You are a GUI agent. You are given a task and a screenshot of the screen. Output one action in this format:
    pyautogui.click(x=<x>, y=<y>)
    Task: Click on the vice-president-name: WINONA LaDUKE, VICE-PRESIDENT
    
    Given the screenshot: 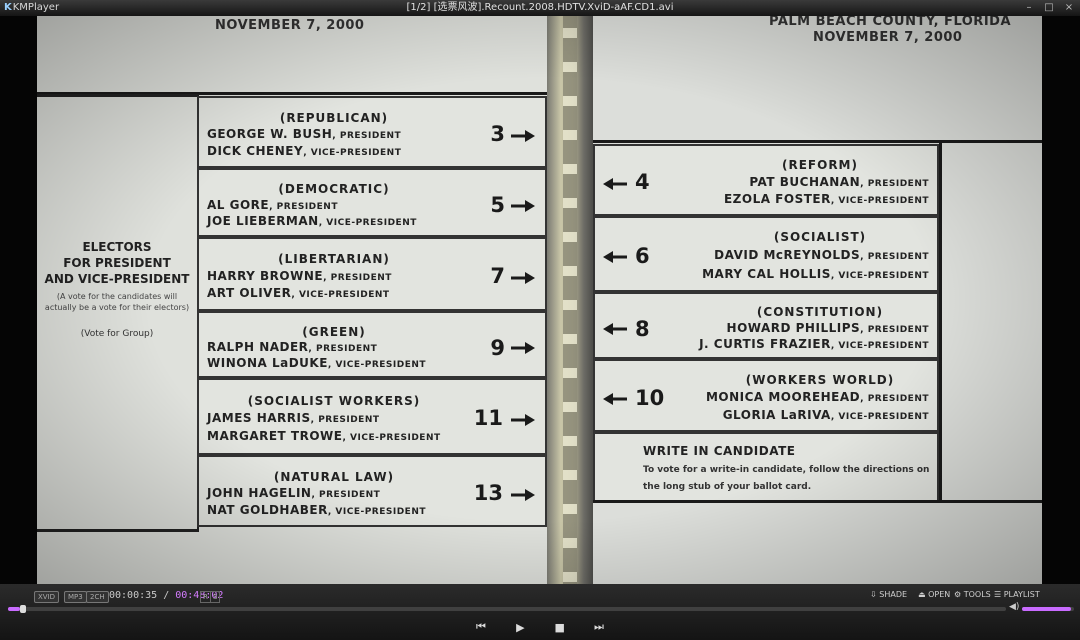 What is the action you would take?
    pyautogui.click(x=317, y=362)
    